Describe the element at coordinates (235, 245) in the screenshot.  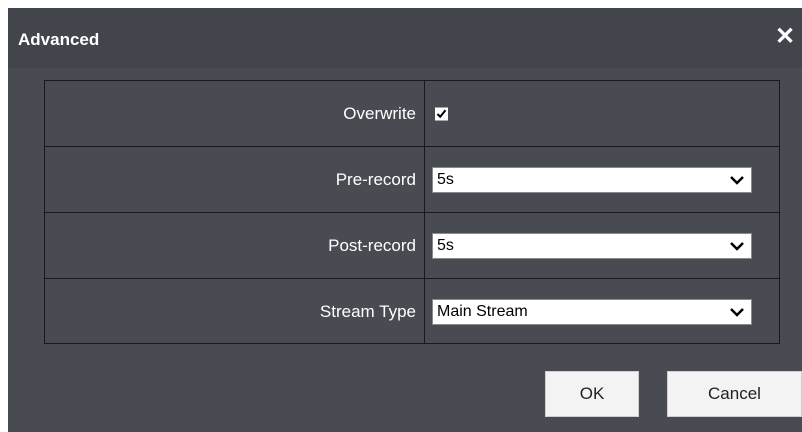
I see `label-cell: Post-record` at that location.